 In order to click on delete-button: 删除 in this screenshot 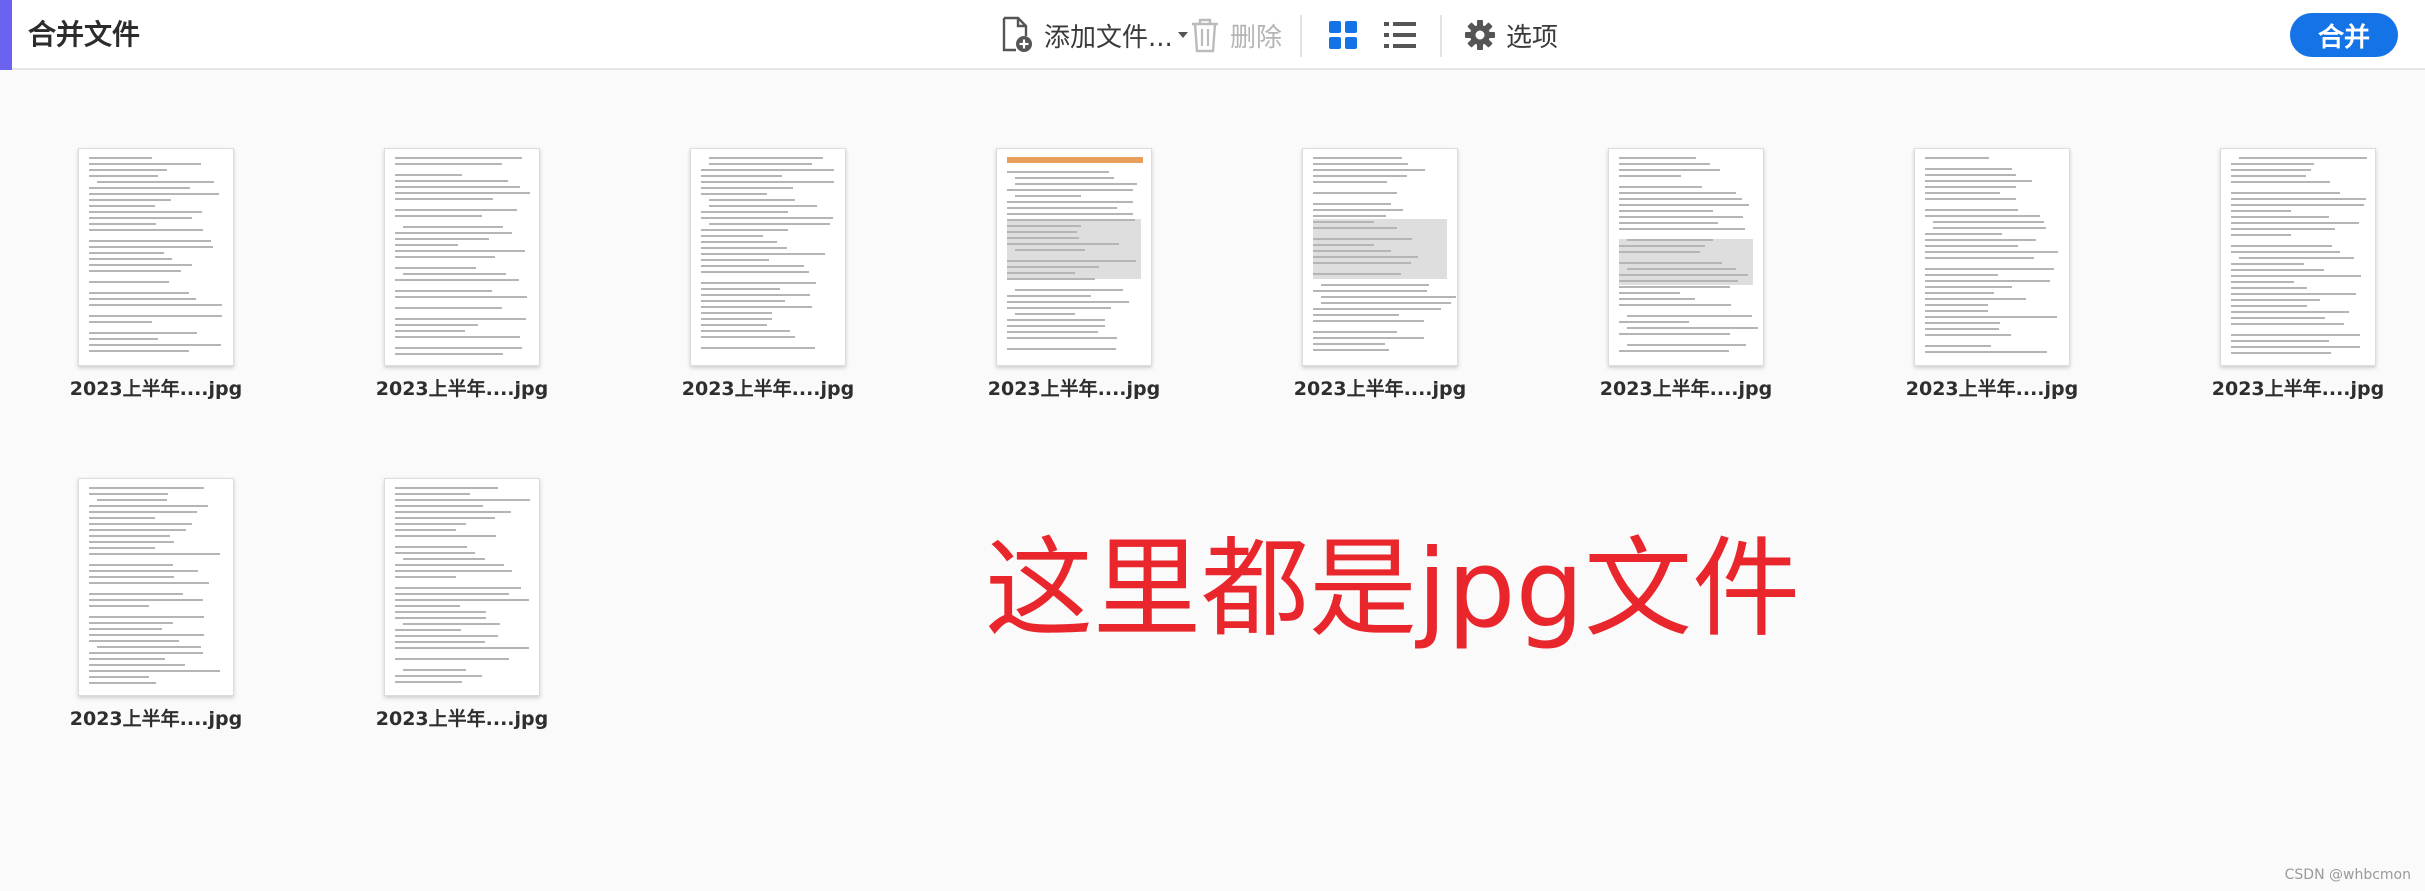, I will do `click(1236, 35)`.